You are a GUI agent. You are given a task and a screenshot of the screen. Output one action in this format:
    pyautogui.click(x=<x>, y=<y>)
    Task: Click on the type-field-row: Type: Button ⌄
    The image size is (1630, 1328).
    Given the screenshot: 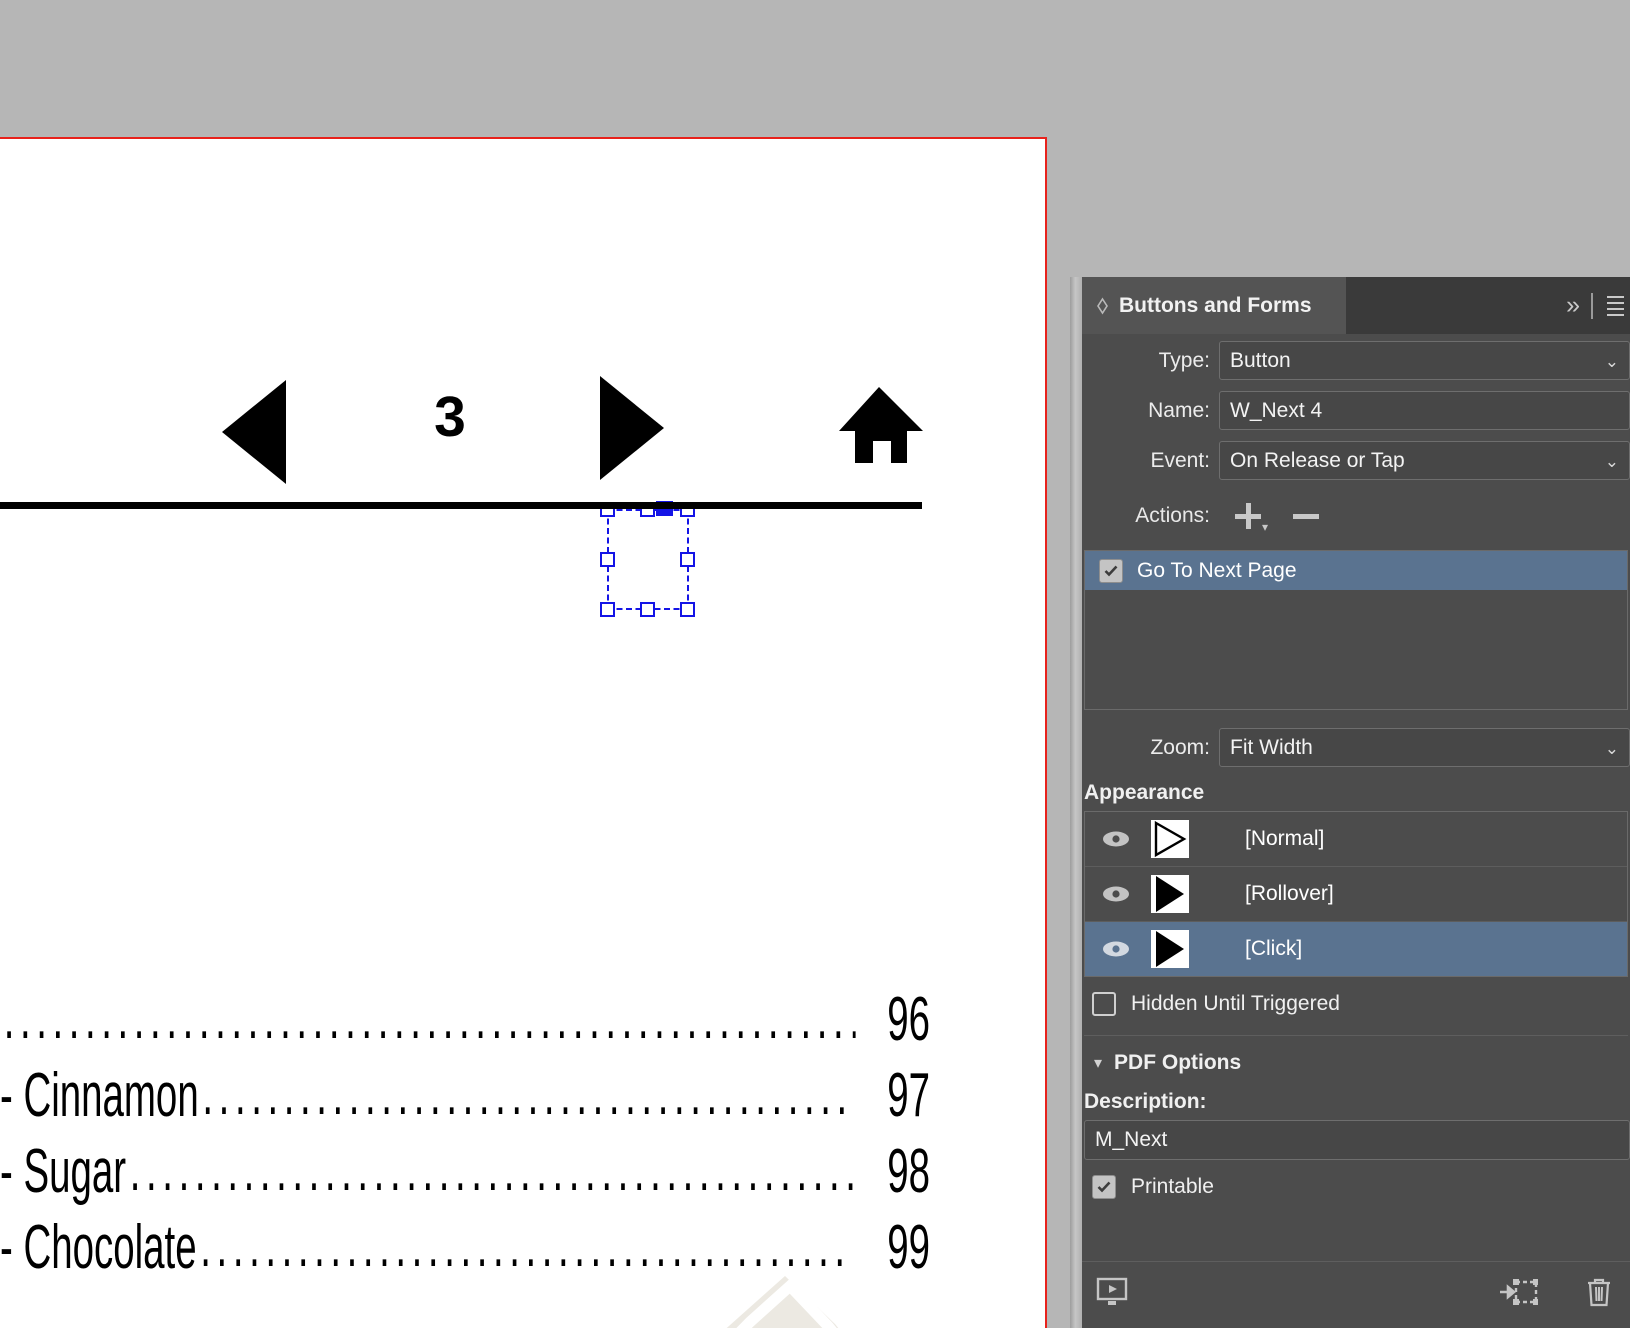 What is the action you would take?
    pyautogui.click(x=1356, y=360)
    